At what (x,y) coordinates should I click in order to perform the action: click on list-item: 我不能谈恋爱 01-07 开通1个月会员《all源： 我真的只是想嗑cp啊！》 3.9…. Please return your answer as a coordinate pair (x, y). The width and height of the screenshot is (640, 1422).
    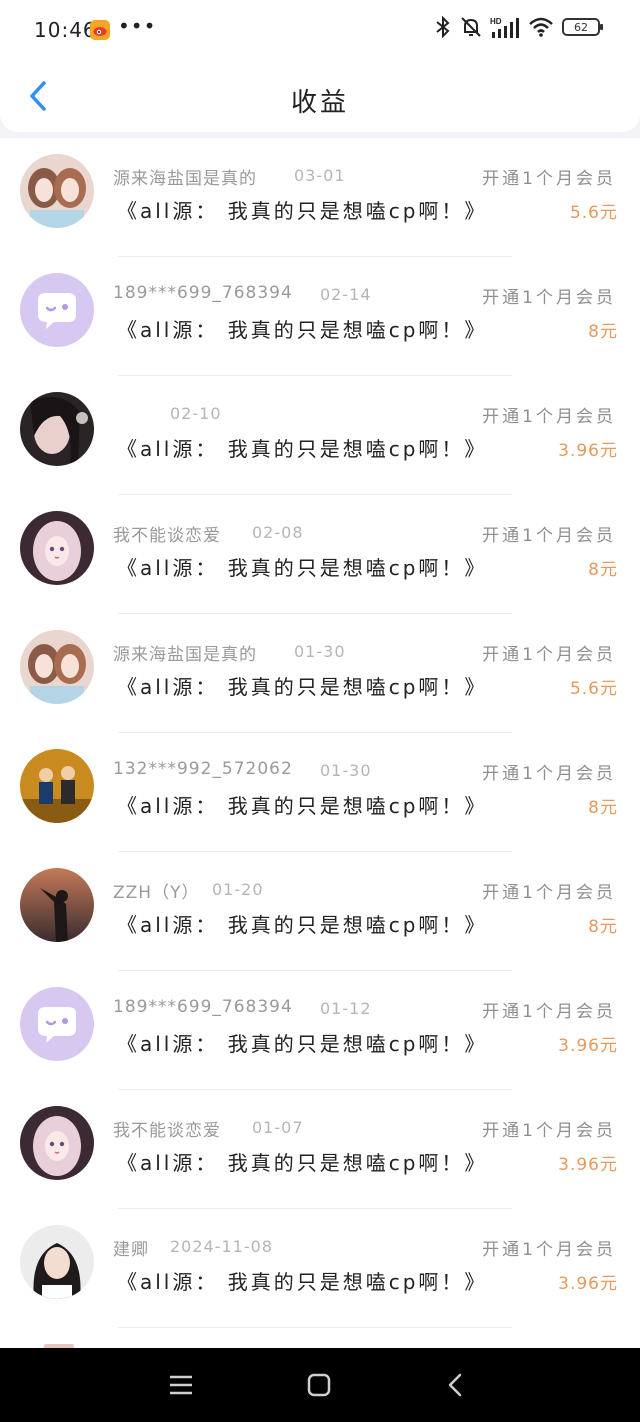
    Looking at the image, I should click on (320, 1149).